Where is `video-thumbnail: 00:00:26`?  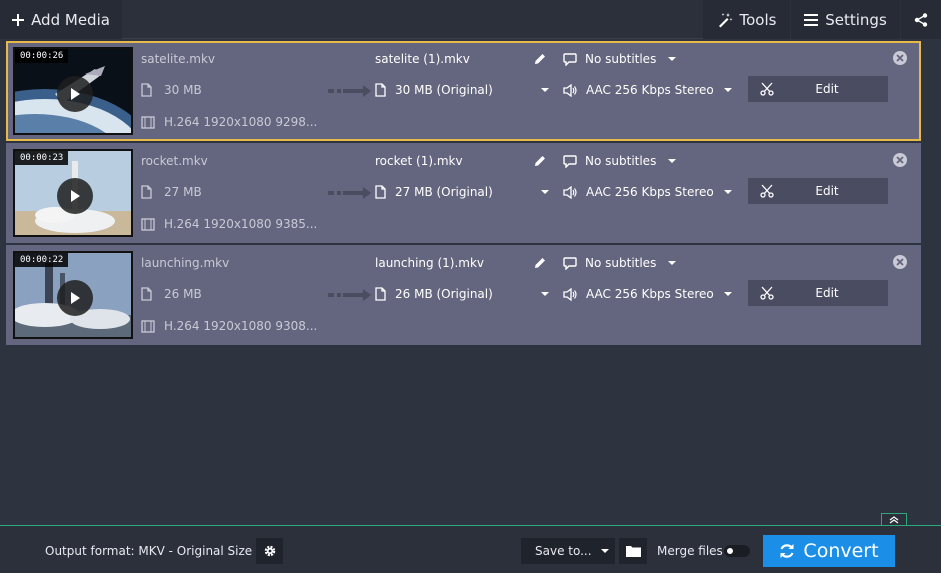
video-thumbnail: 00:00:26 is located at coordinates (73, 91).